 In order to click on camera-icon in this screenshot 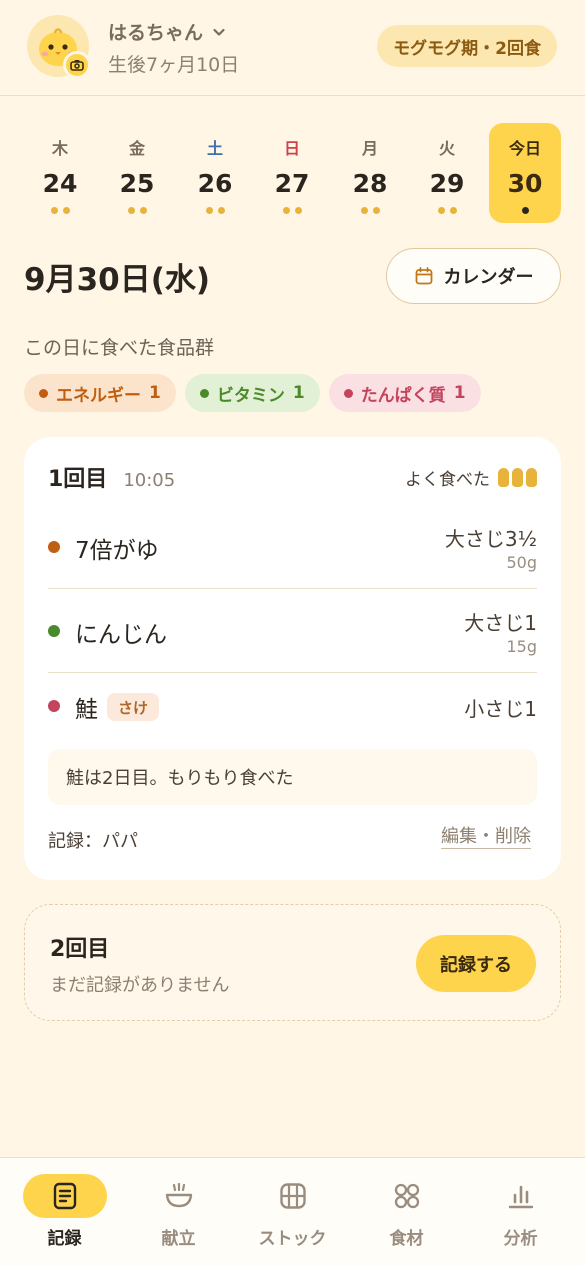, I will do `click(77, 65)`.